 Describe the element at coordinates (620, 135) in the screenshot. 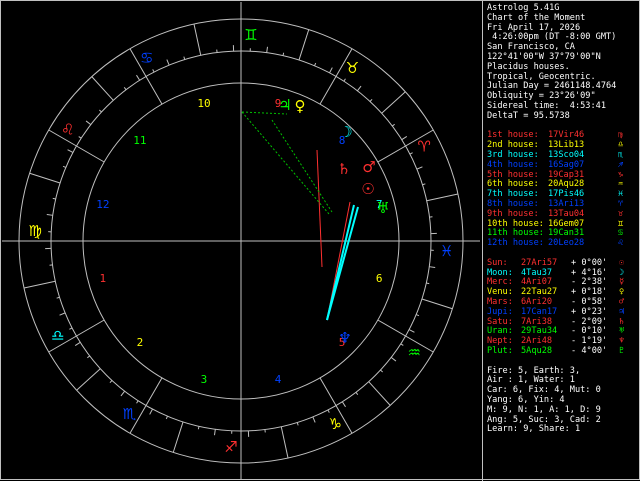

I see `sign-icon: ♍` at that location.